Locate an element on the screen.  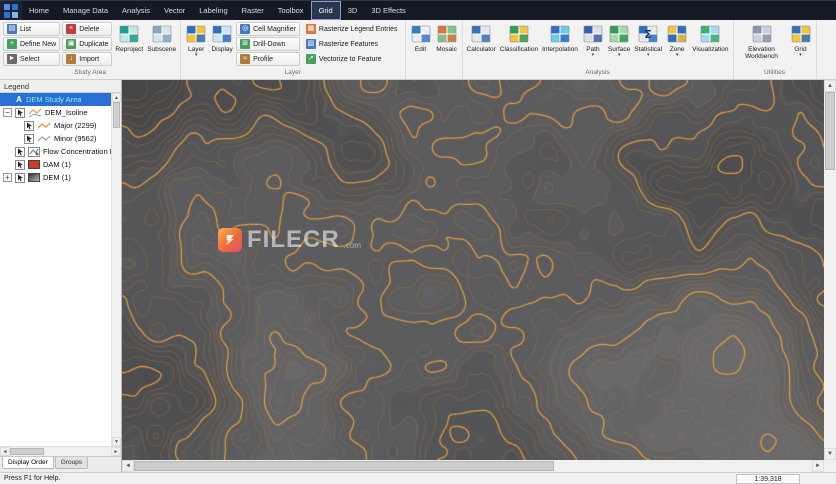
text-label-icon: A is located at coordinates (19, 99).